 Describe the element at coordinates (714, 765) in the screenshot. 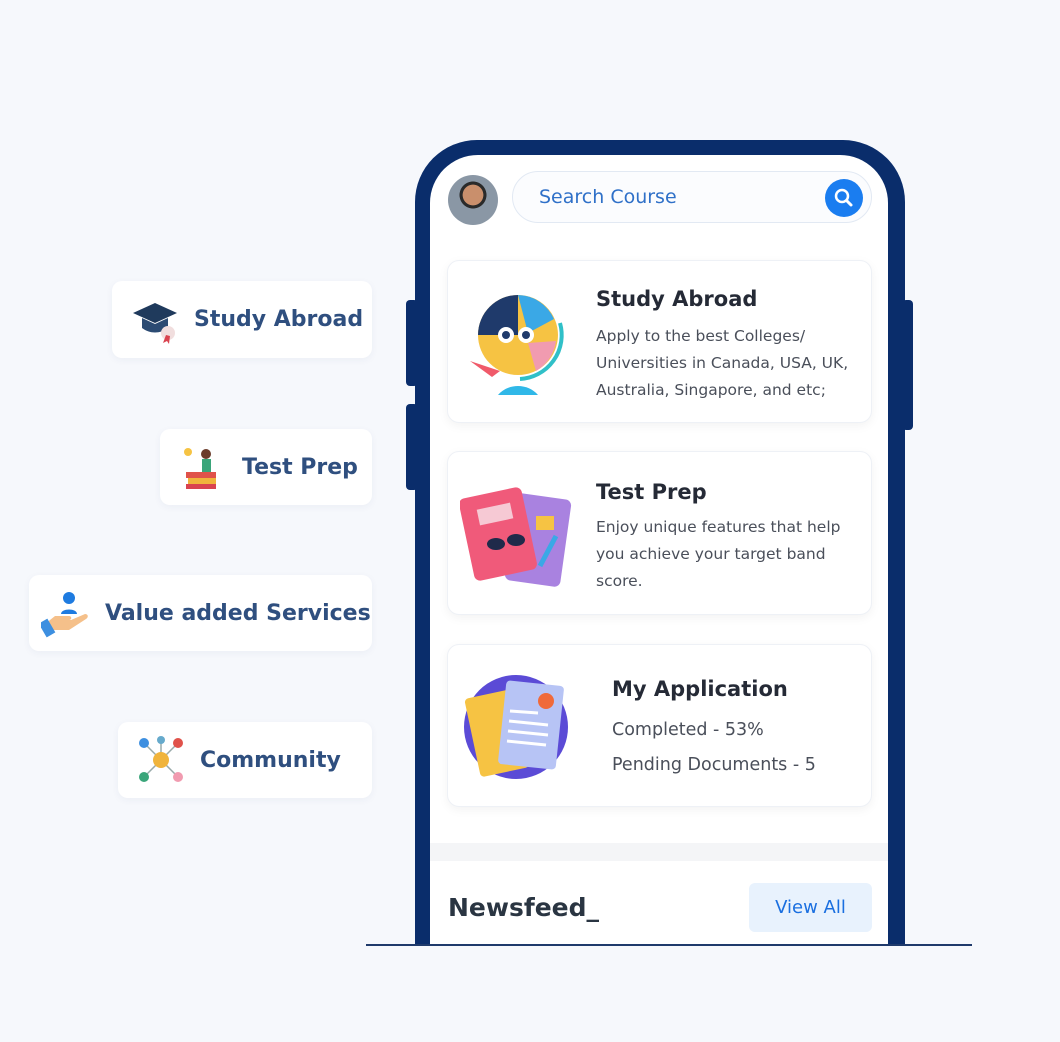

I see `pending-documents: Pending Documents - 5` at that location.